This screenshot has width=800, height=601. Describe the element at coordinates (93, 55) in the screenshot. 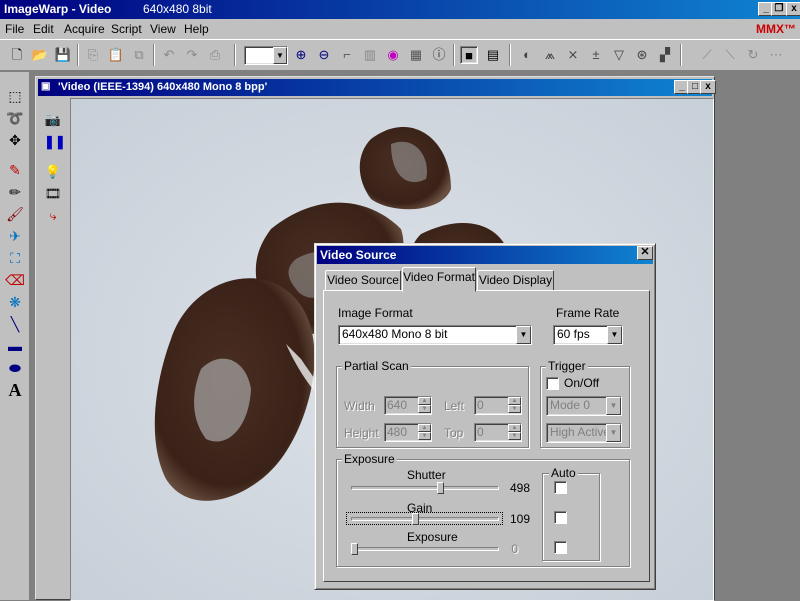

I see `copy-icon: ⎘` at that location.